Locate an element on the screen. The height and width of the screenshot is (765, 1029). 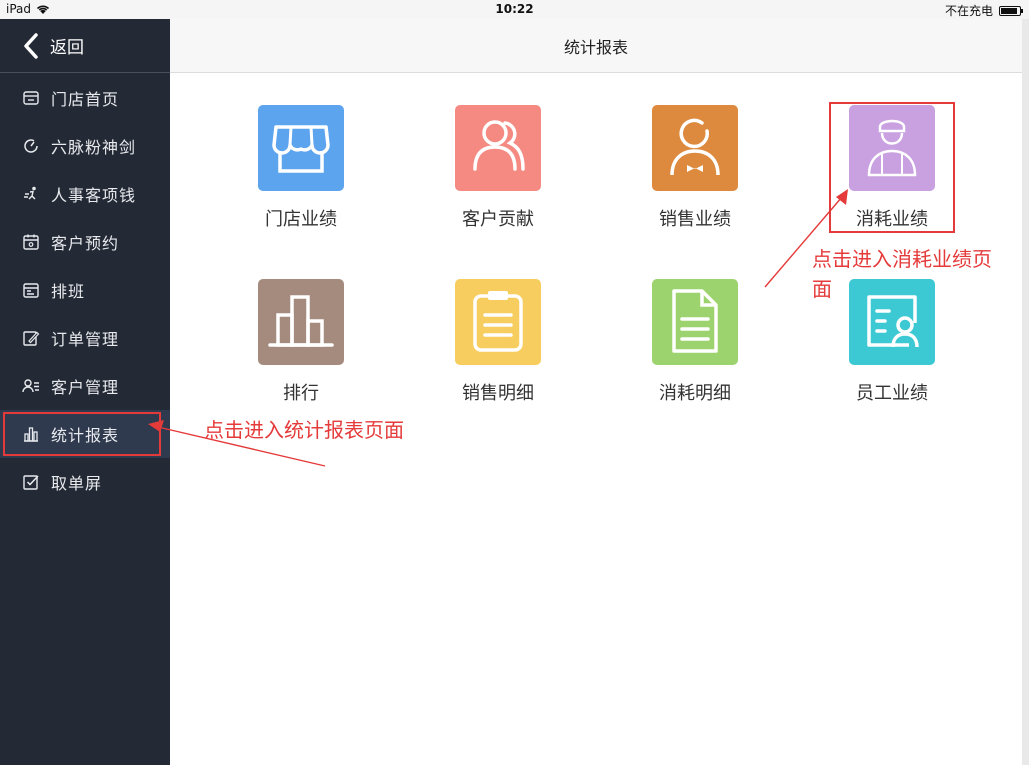
annotation-tile-note-1: 点击进入消耗业绩页 is located at coordinates (902, 259).